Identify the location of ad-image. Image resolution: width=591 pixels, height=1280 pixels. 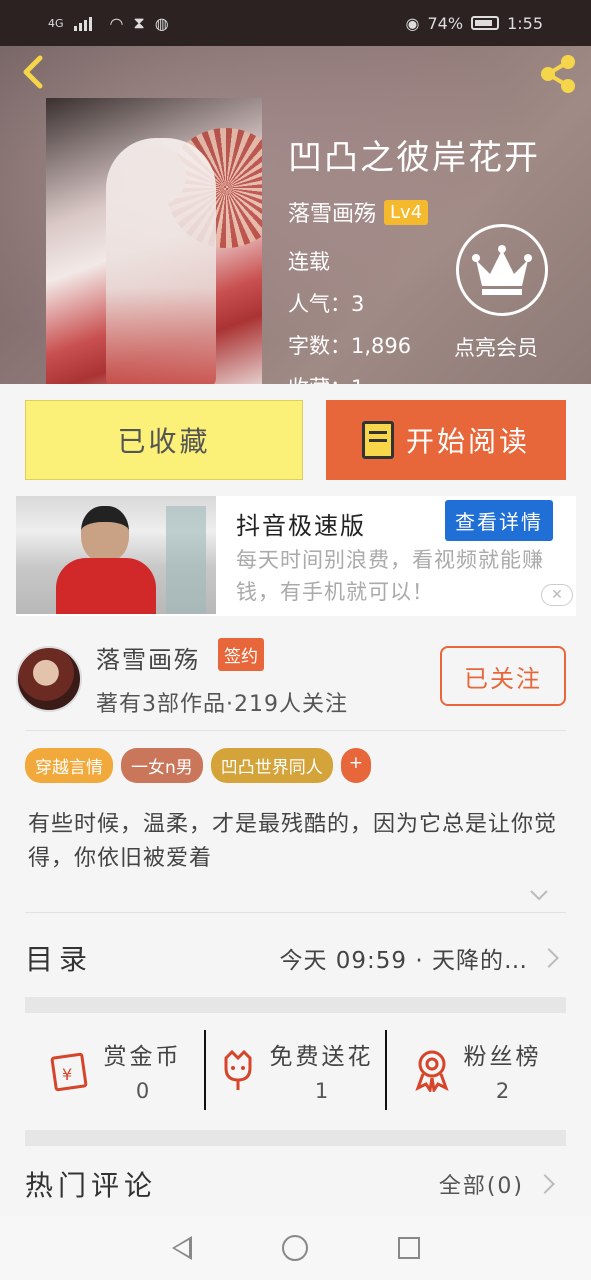
(116, 555).